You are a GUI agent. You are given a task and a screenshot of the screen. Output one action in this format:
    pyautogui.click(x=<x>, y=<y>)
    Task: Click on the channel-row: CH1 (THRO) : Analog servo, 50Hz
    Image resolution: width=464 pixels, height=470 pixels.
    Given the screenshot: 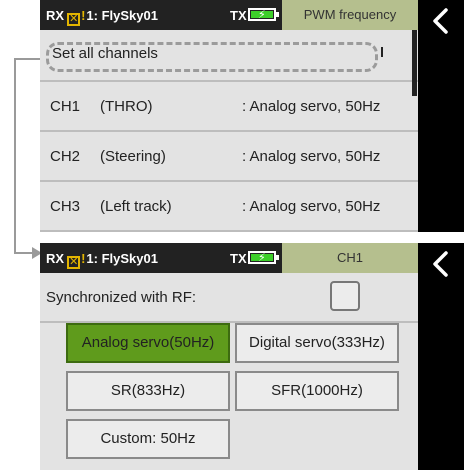 What is the action you would take?
    pyautogui.click(x=229, y=107)
    